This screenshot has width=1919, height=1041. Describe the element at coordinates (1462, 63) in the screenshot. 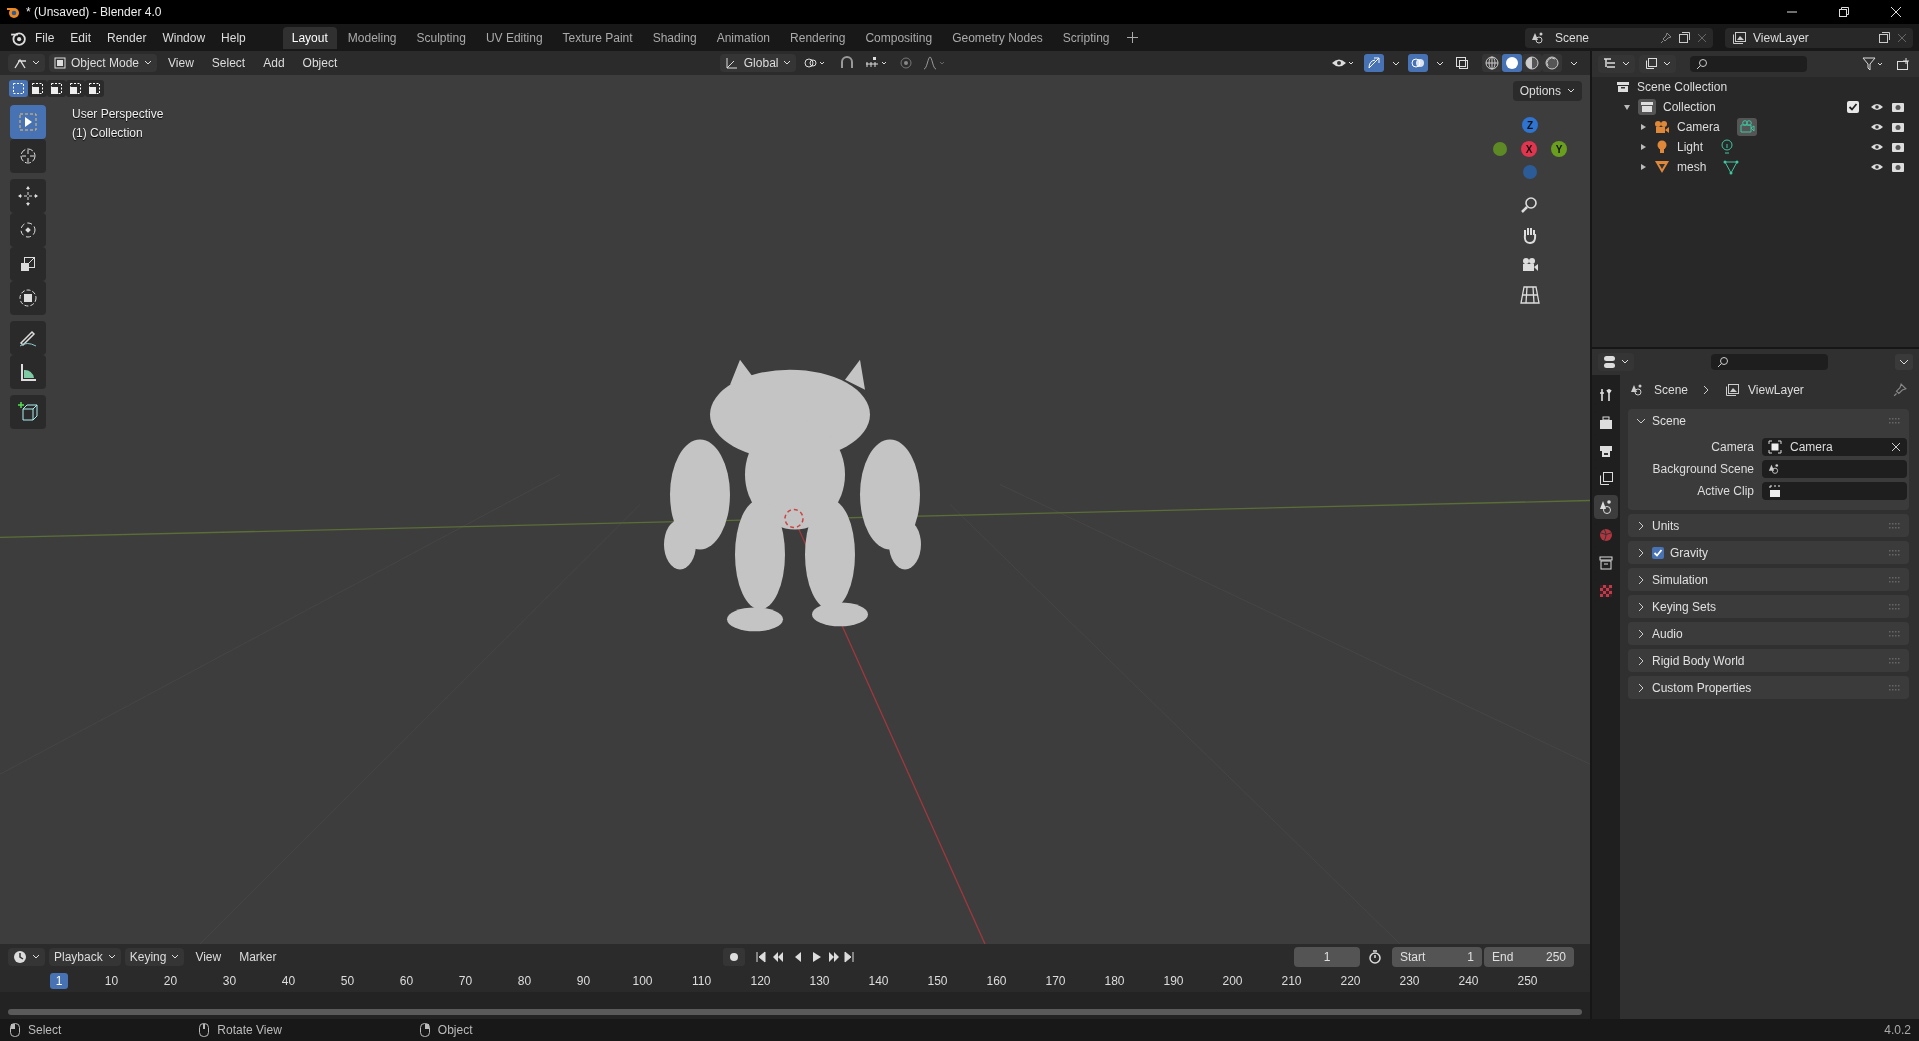

I see `xray-icon` at that location.